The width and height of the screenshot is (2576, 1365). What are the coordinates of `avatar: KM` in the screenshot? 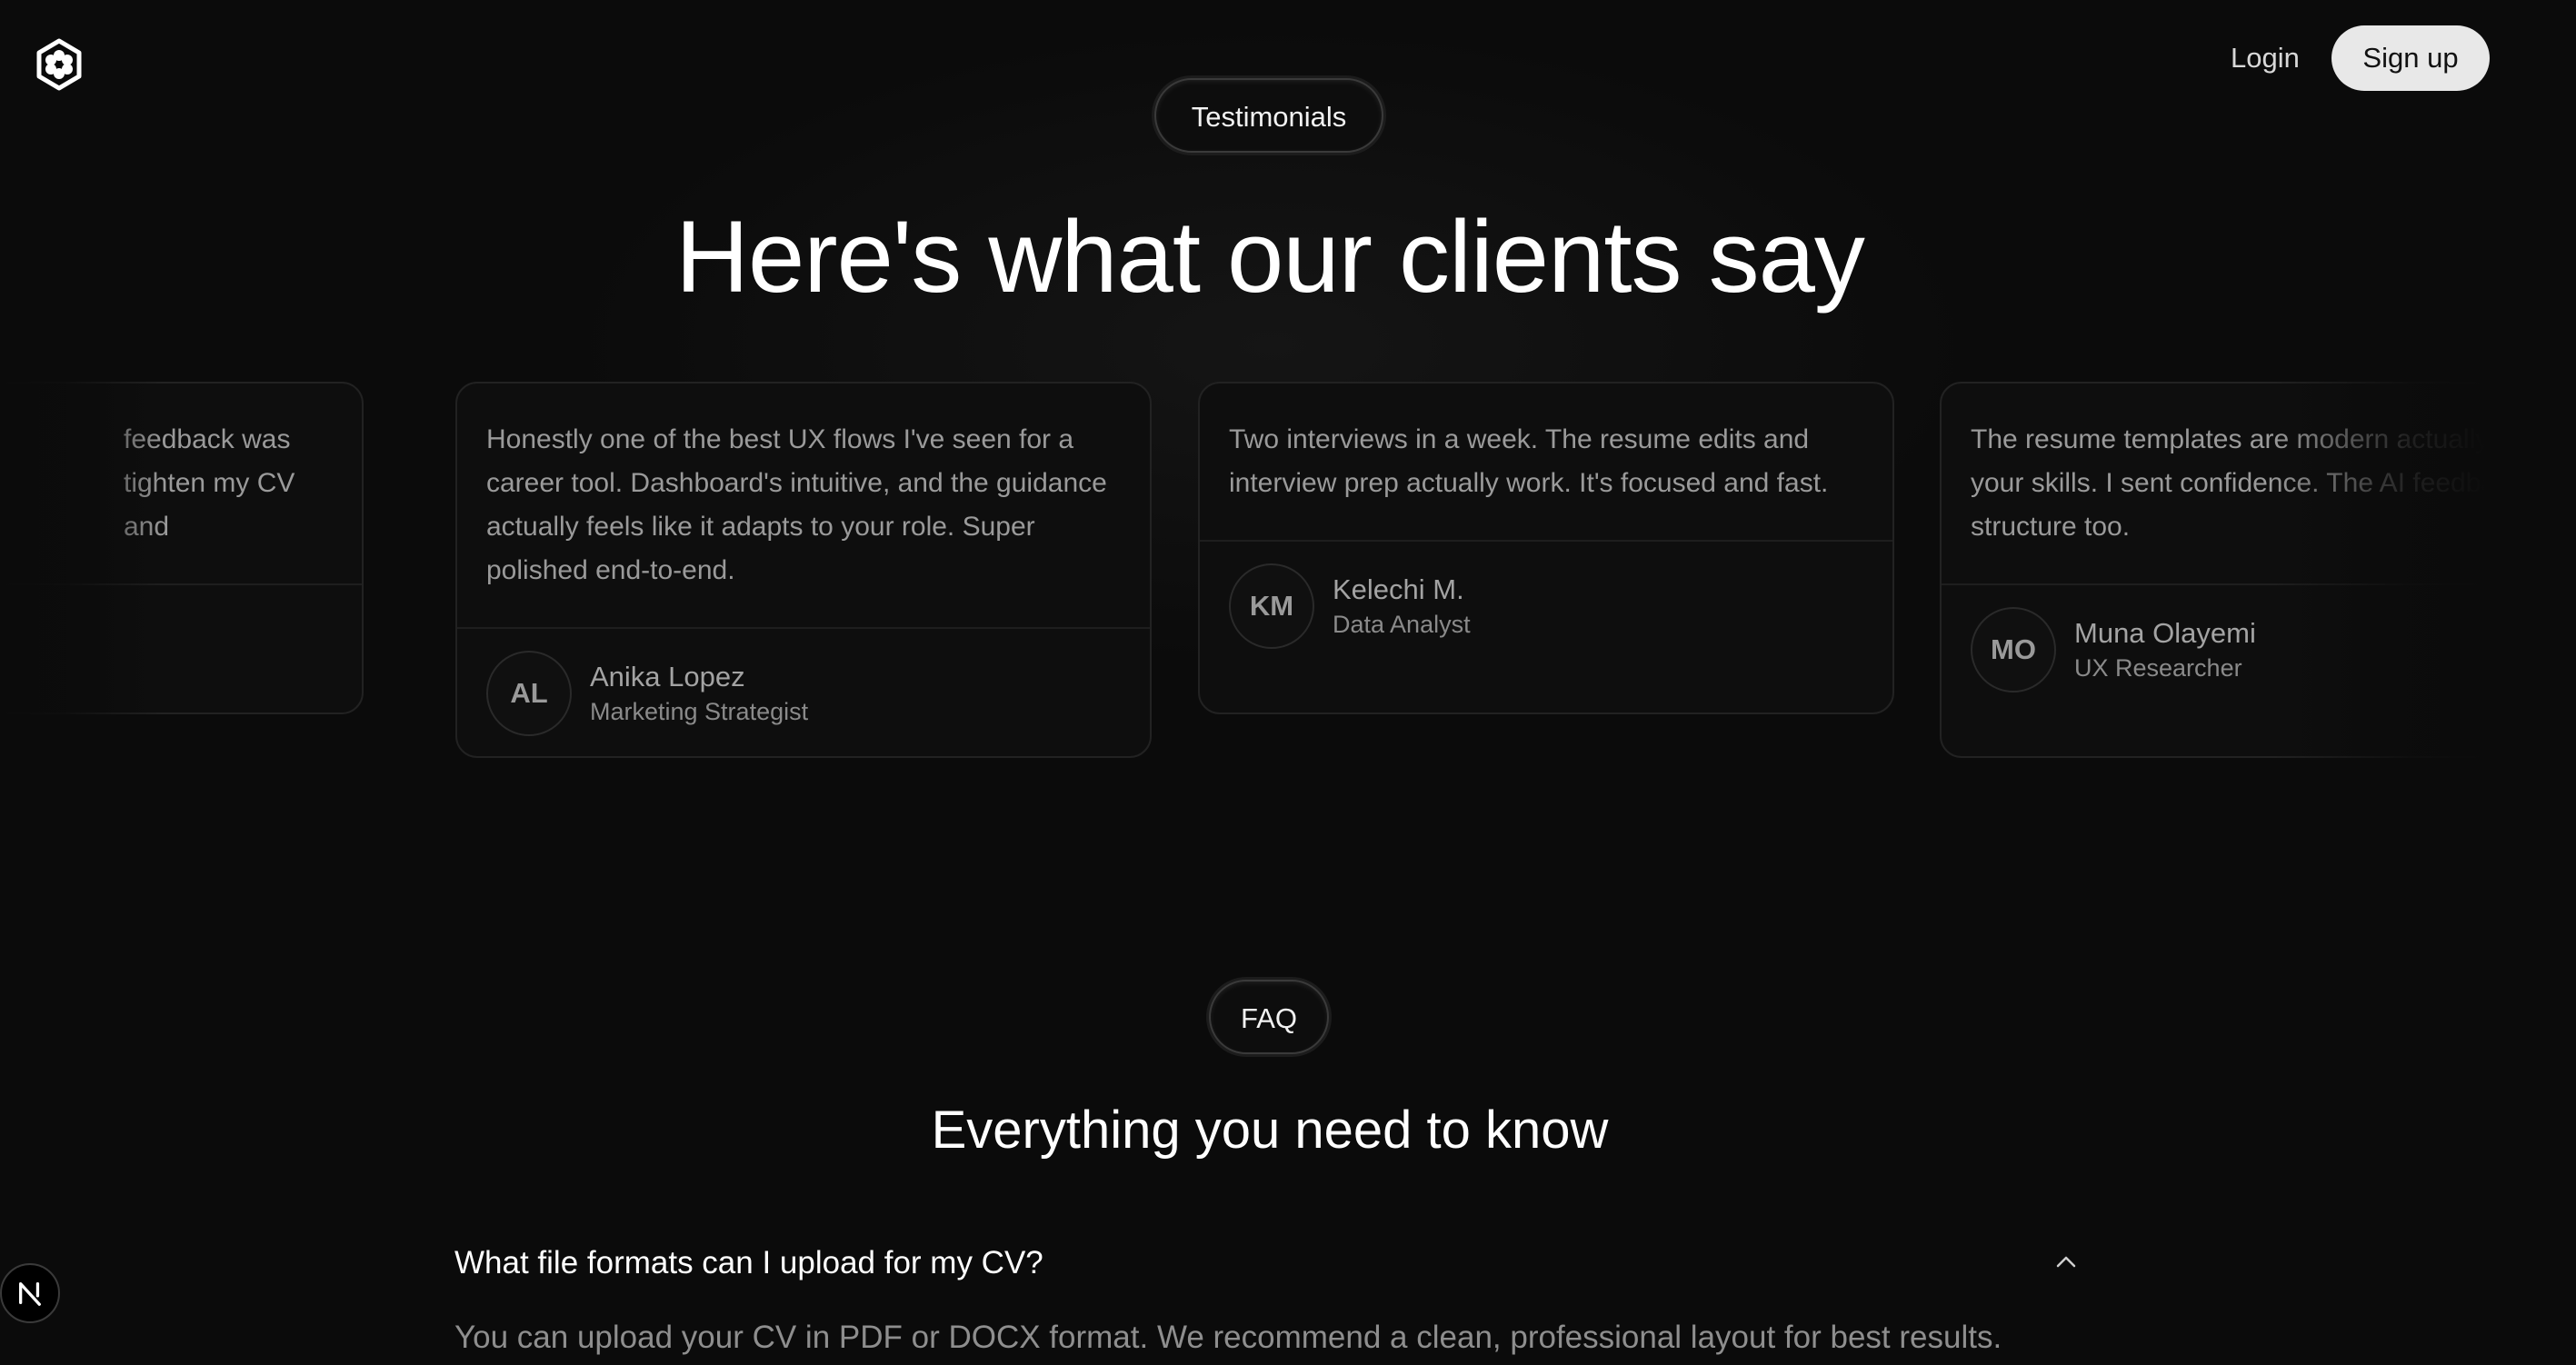 It's located at (1271, 606).